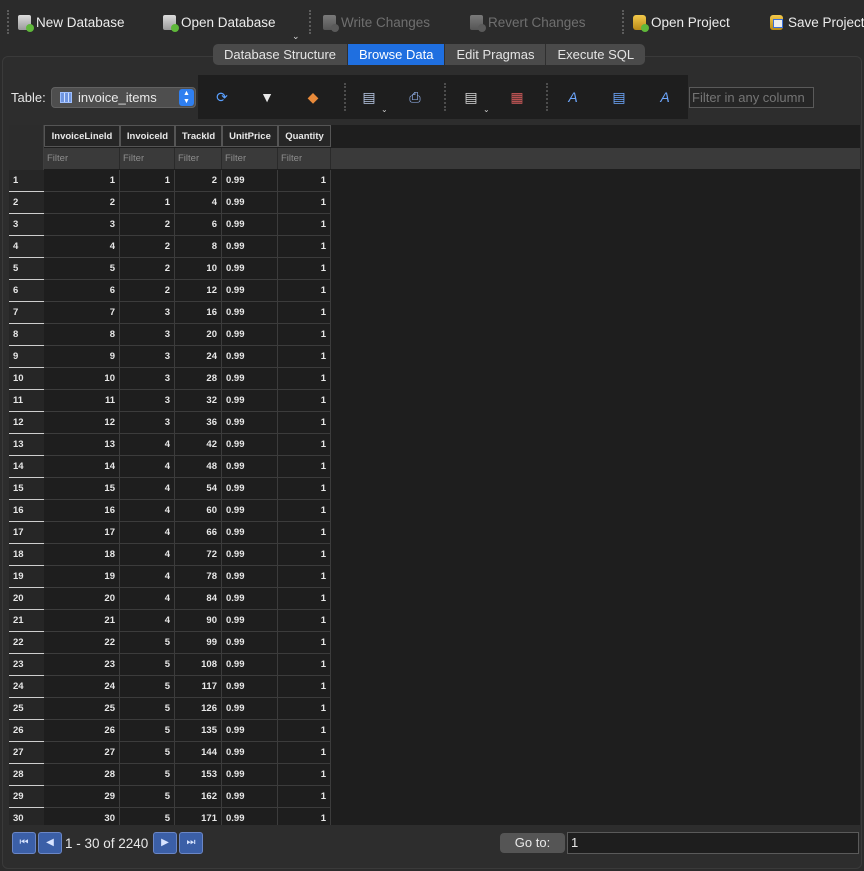 This screenshot has height=871, width=864. What do you see at coordinates (517, 97) in the screenshot?
I see `delete-record-icon: ▦` at bounding box center [517, 97].